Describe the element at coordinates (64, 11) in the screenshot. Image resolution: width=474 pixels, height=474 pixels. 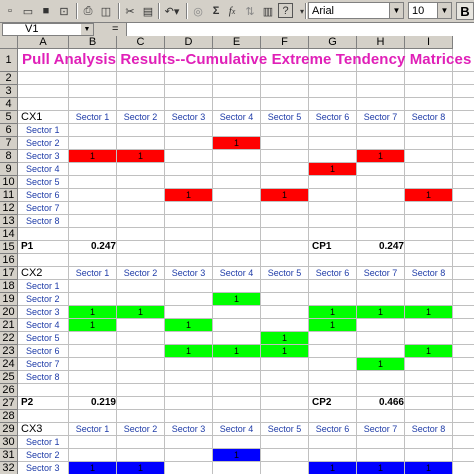
I see `permission-icon: ⊡` at that location.